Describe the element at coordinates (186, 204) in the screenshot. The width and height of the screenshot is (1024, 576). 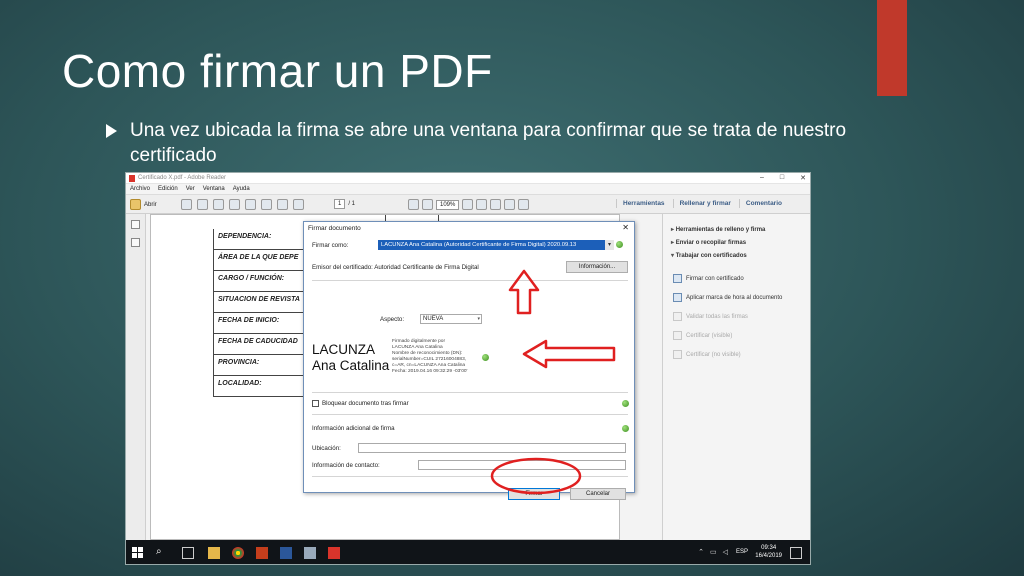
I see `create-pdf-icon` at that location.